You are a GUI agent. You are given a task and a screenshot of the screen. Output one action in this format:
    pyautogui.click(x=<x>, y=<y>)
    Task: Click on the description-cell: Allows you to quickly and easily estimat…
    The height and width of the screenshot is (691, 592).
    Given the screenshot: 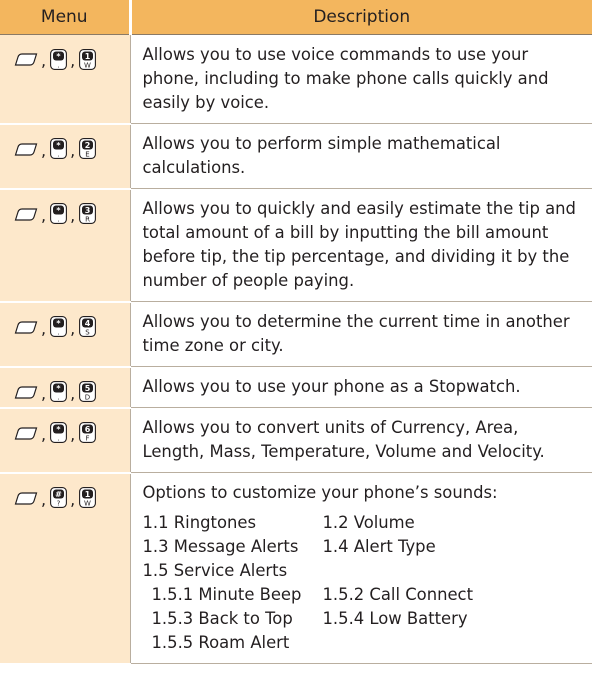 What is the action you would take?
    pyautogui.click(x=360, y=245)
    